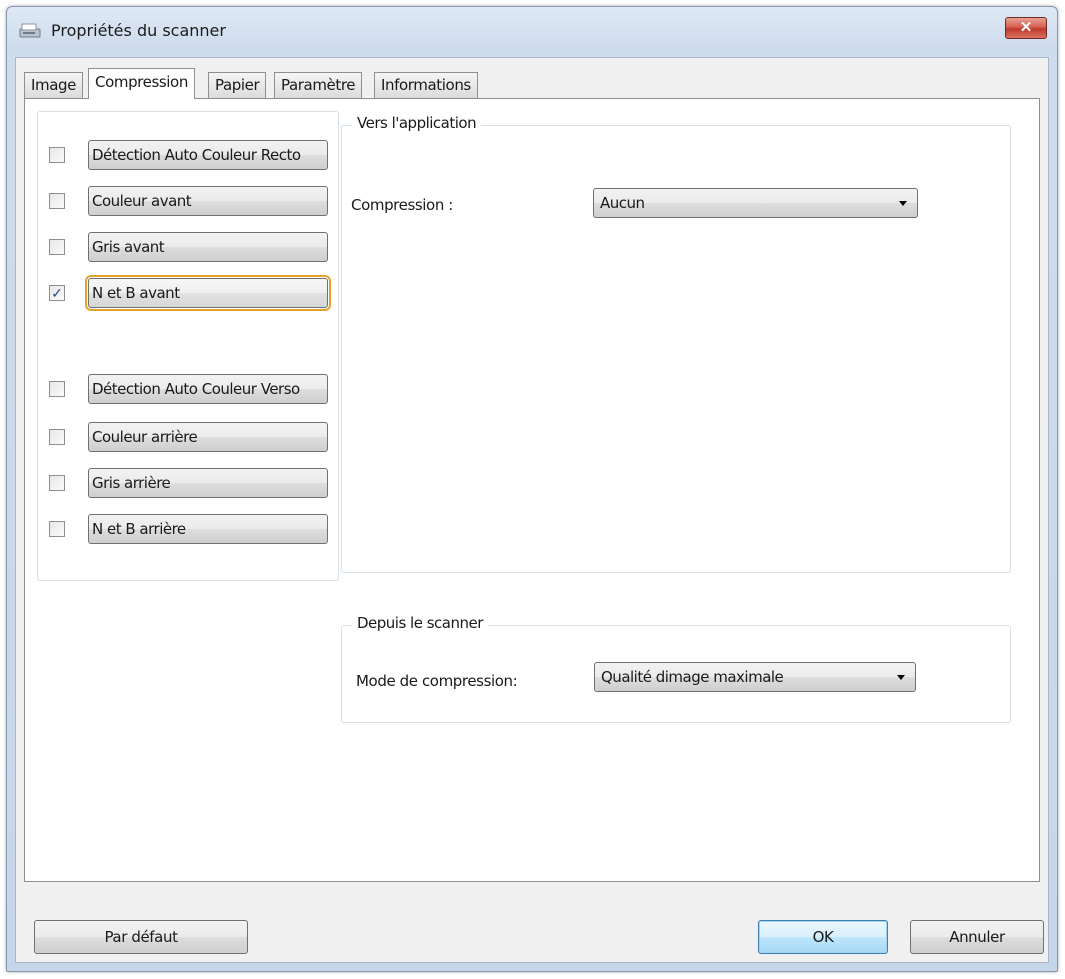 The image size is (1065, 979). What do you see at coordinates (208, 483) in the screenshot?
I see `image-type-button-gray-back: Gris arrière` at bounding box center [208, 483].